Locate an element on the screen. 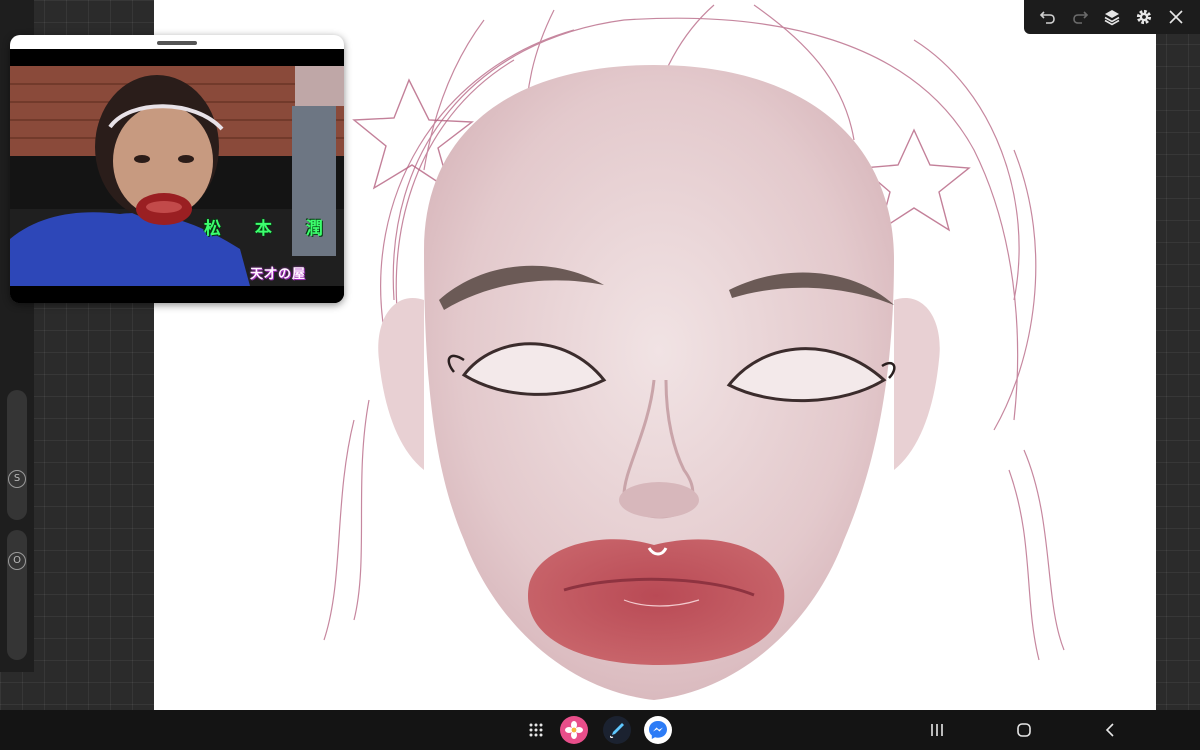 The image size is (1200, 750). recent-apps-button is located at coordinates (937, 730).